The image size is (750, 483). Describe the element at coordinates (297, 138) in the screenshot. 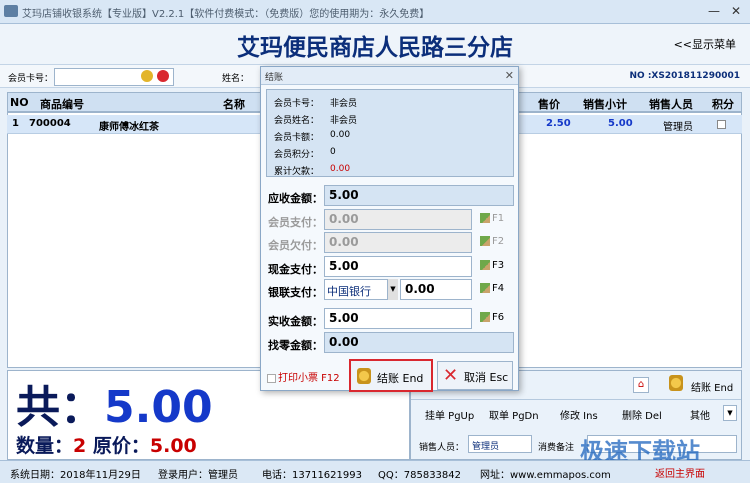

I see `member-balance-label: 会员卡额：` at that location.